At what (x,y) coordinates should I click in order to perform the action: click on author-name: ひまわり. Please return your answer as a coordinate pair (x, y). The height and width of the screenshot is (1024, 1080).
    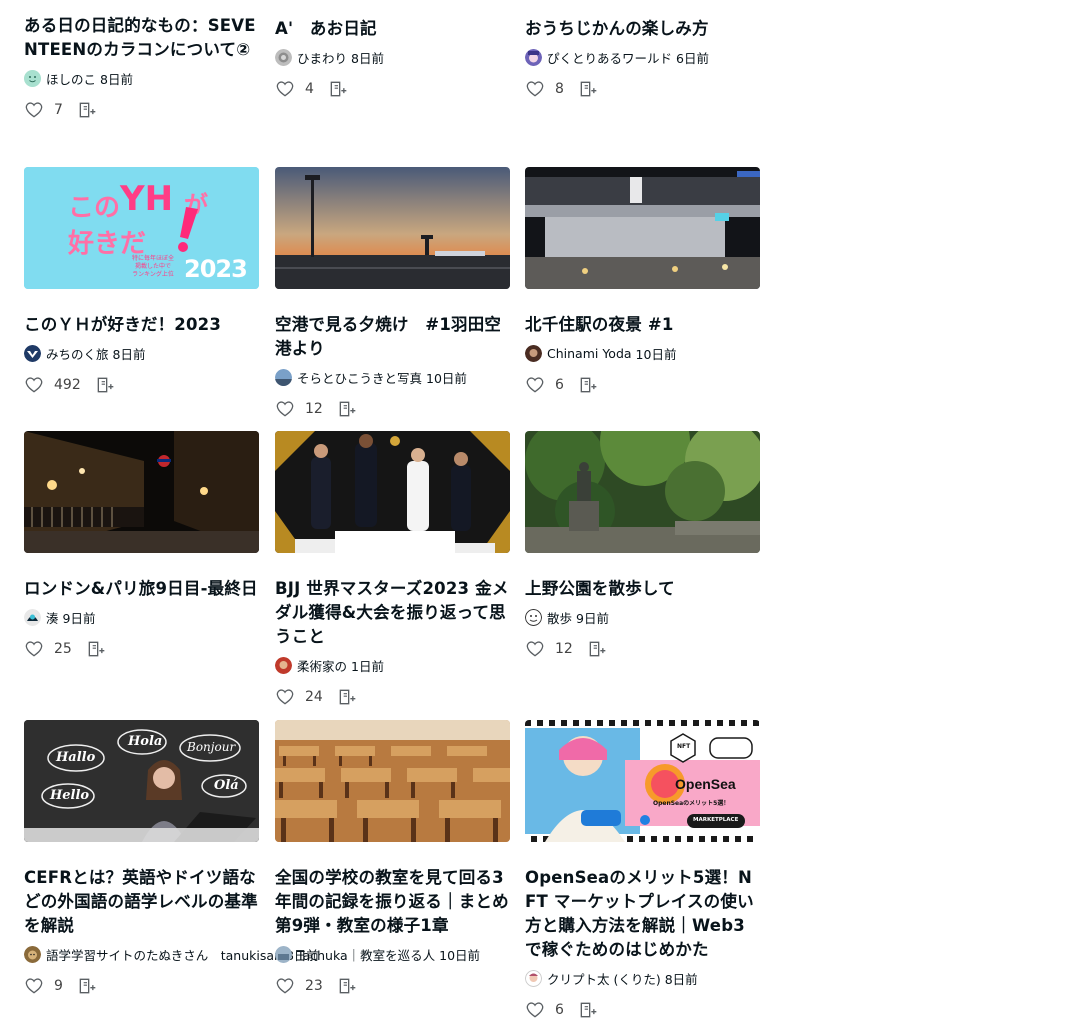
    Looking at the image, I should click on (322, 57).